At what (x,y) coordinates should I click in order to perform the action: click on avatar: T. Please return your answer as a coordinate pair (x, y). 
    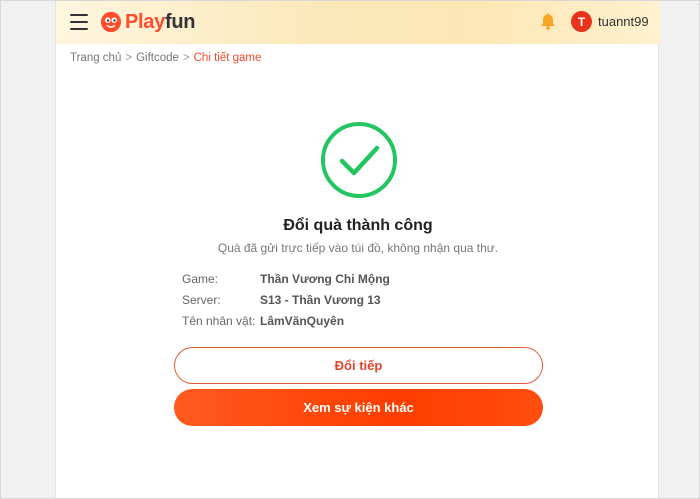
    Looking at the image, I should click on (581, 21).